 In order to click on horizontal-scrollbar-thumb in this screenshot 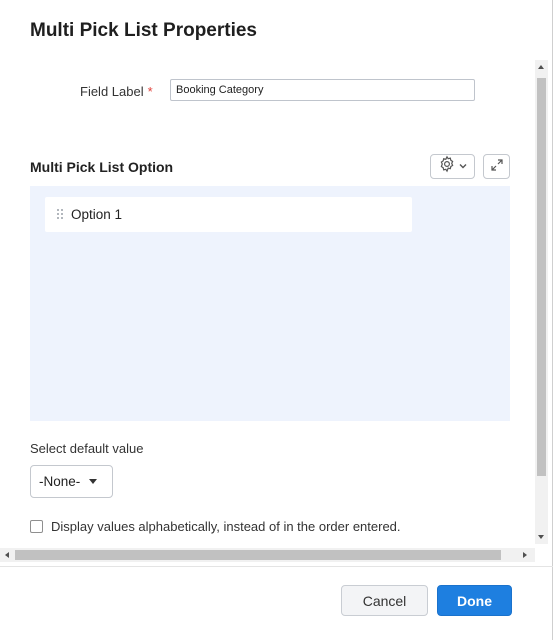, I will do `click(258, 555)`.